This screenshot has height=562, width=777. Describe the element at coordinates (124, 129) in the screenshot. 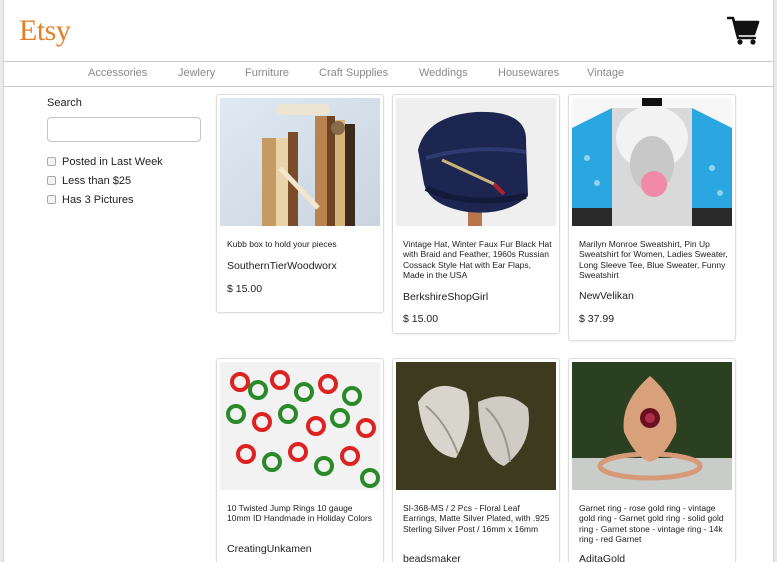

I see `search-input` at that location.